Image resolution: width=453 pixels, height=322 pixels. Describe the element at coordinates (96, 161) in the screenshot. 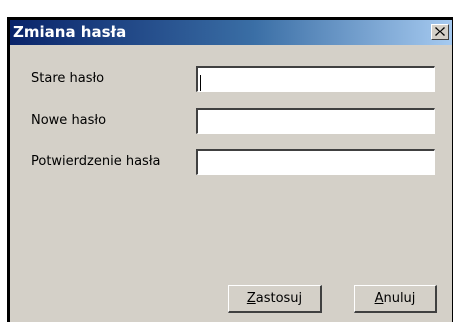

I see `confirm-password-label: Potwierdzenie hasła` at that location.